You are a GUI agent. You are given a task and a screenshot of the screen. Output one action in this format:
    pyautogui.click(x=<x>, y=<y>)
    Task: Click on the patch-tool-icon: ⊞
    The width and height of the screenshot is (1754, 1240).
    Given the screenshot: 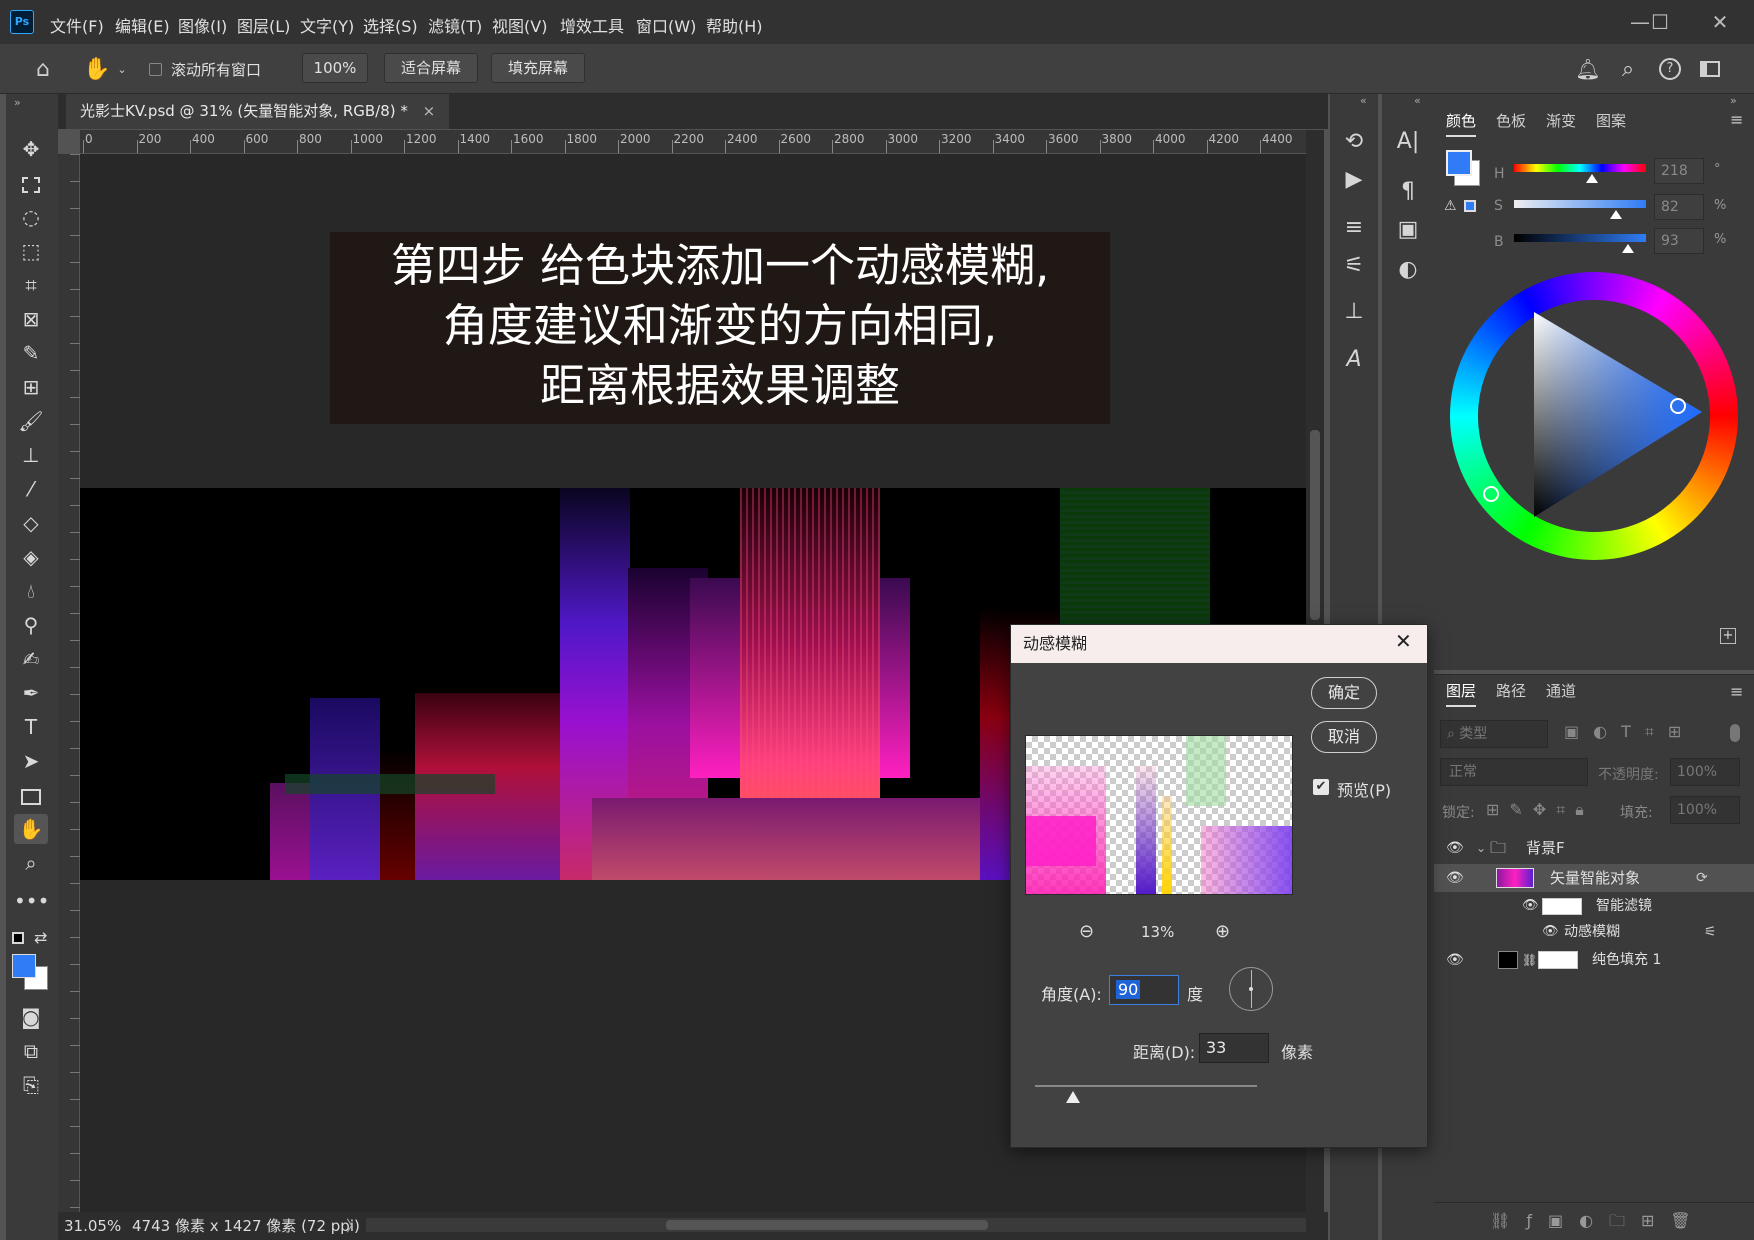 What is the action you would take?
    pyautogui.click(x=31, y=387)
    